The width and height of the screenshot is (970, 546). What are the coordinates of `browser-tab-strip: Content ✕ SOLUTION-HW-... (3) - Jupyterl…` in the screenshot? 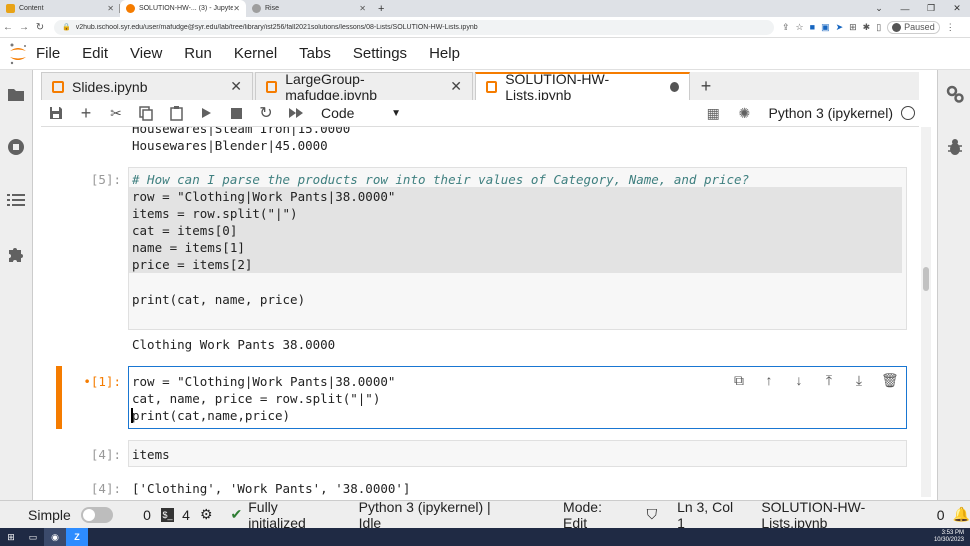 It's located at (485, 8).